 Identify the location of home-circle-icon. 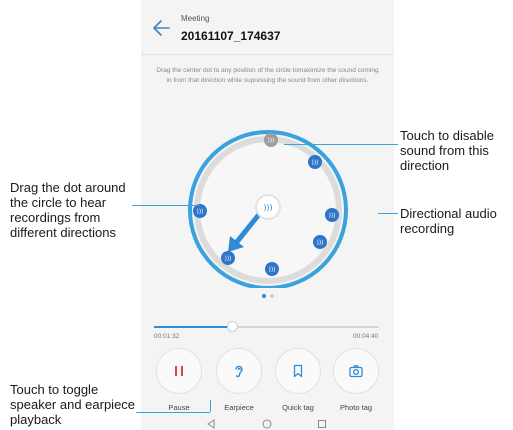
(267, 424).